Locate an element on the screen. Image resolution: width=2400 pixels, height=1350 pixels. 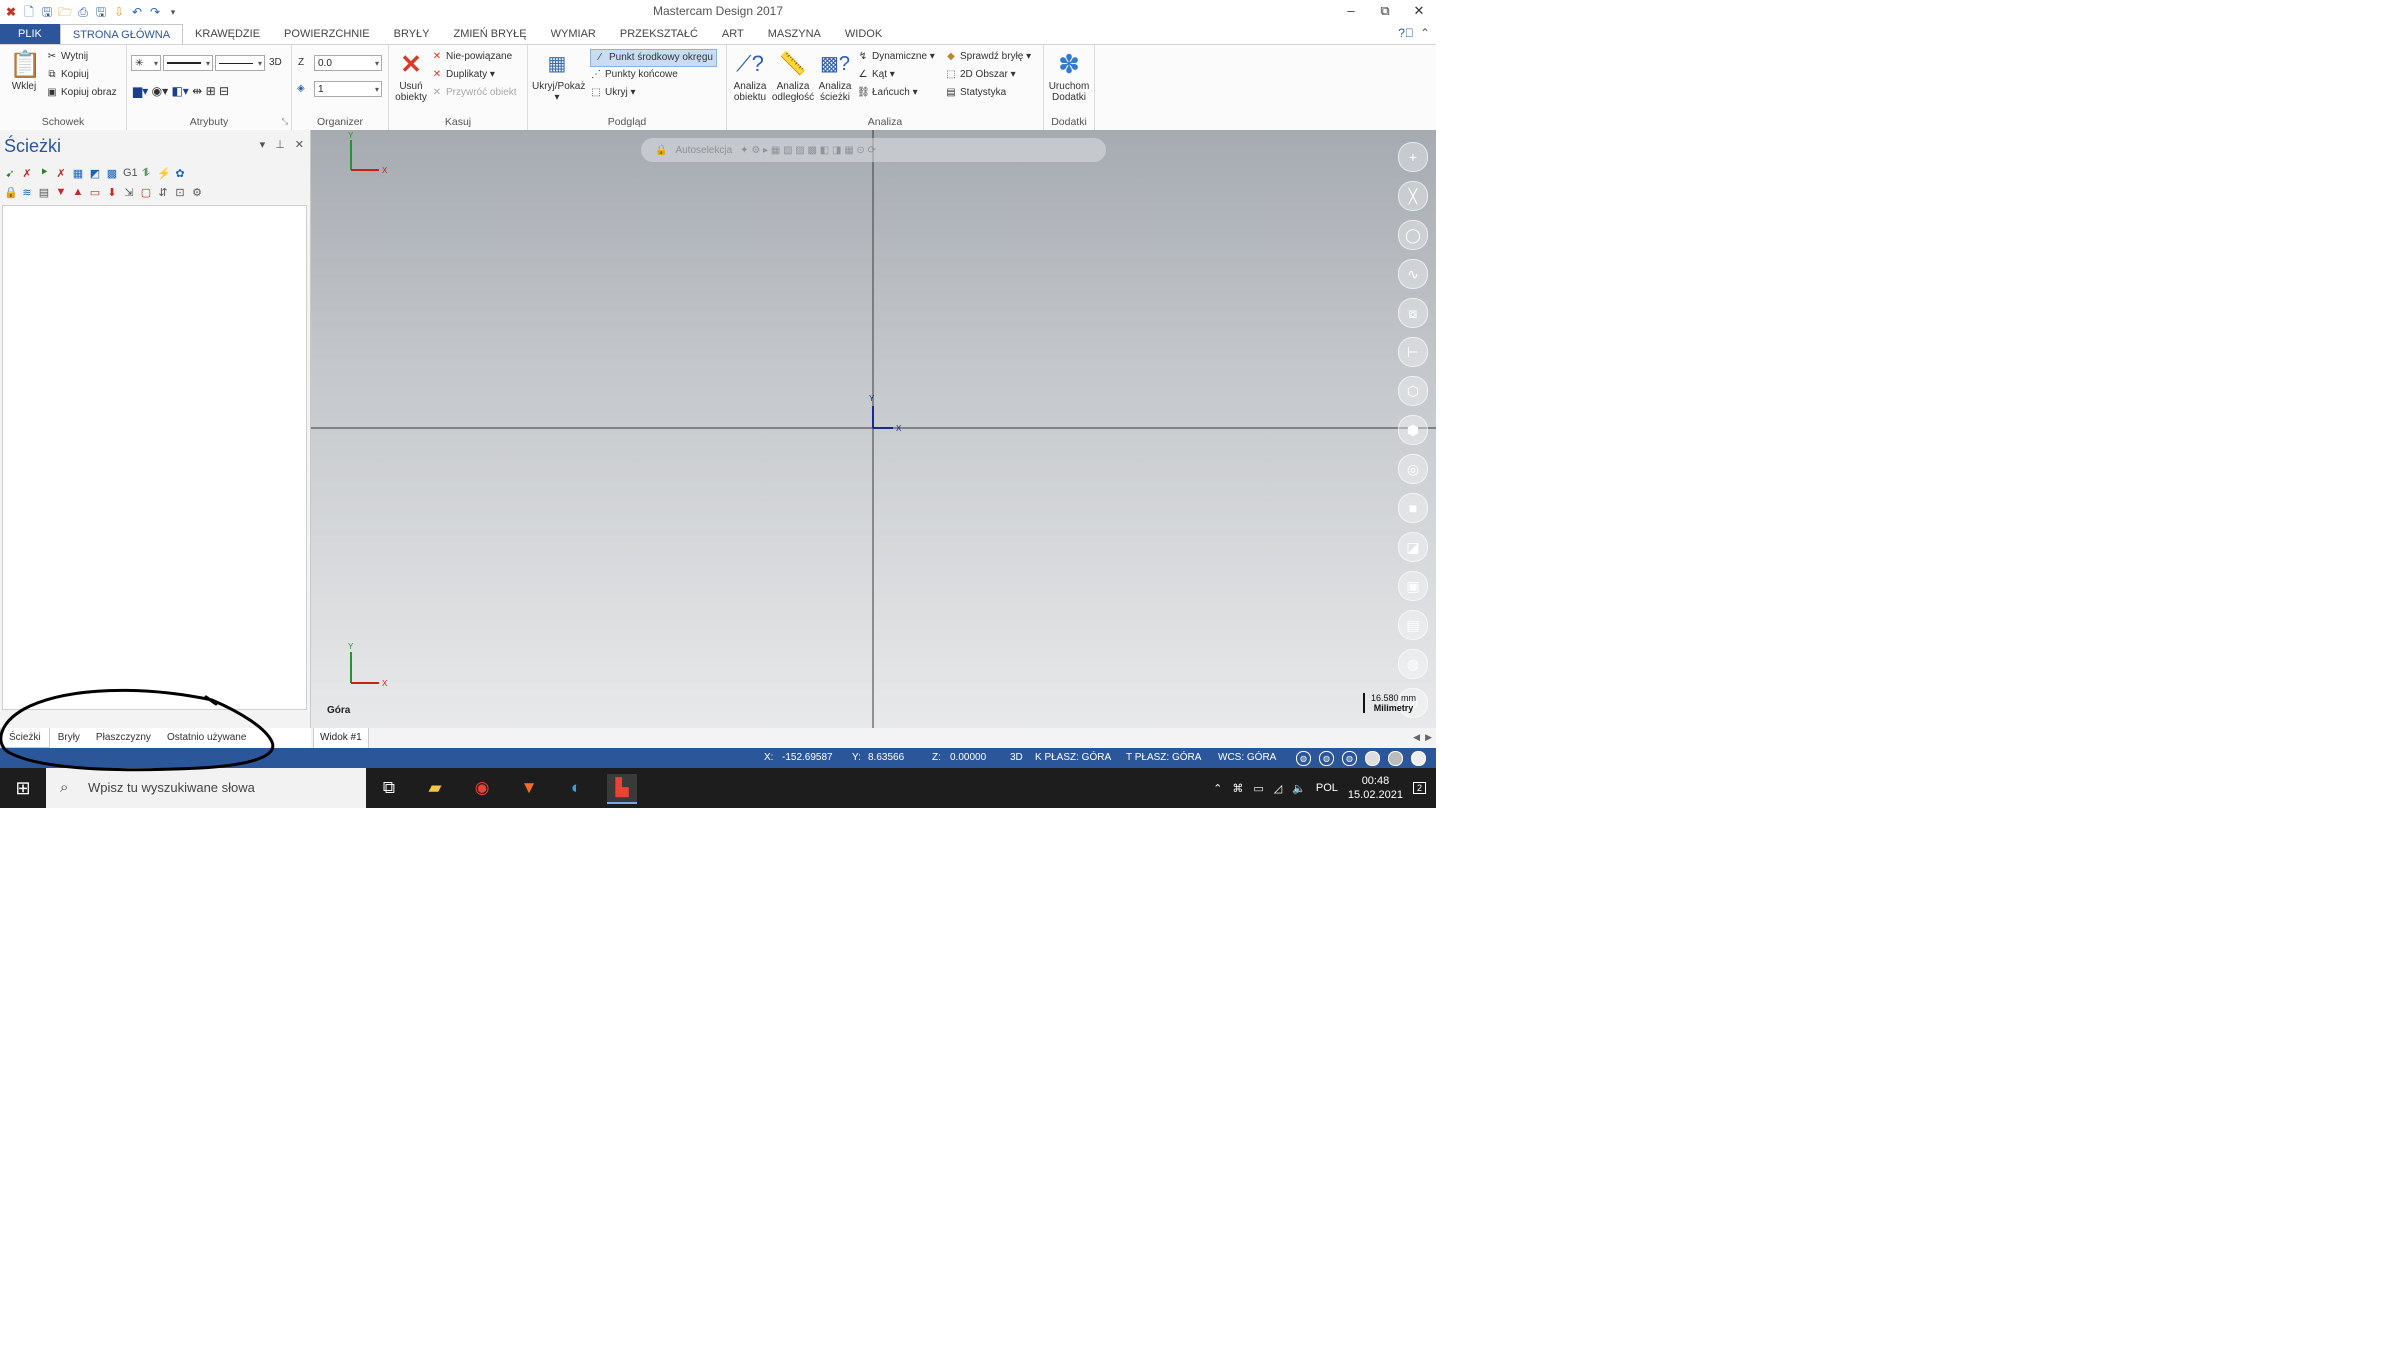
tplane-selector: T PŁASZ: GÓRA is located at coordinates (1163, 758).